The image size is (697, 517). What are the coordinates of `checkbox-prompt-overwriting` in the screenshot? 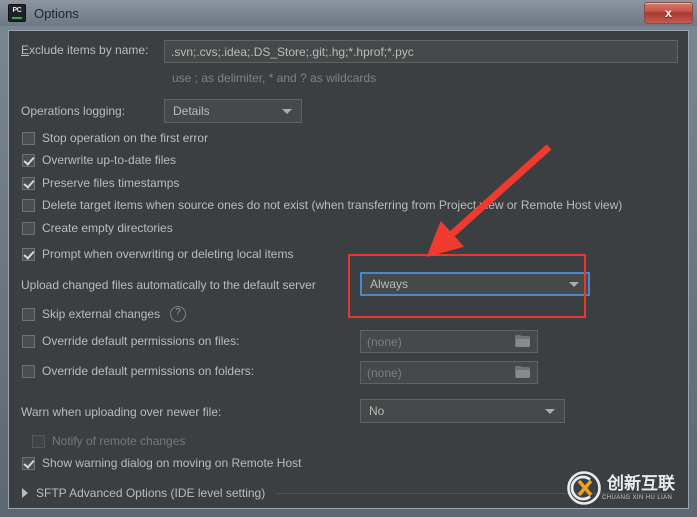 It's located at (28, 254).